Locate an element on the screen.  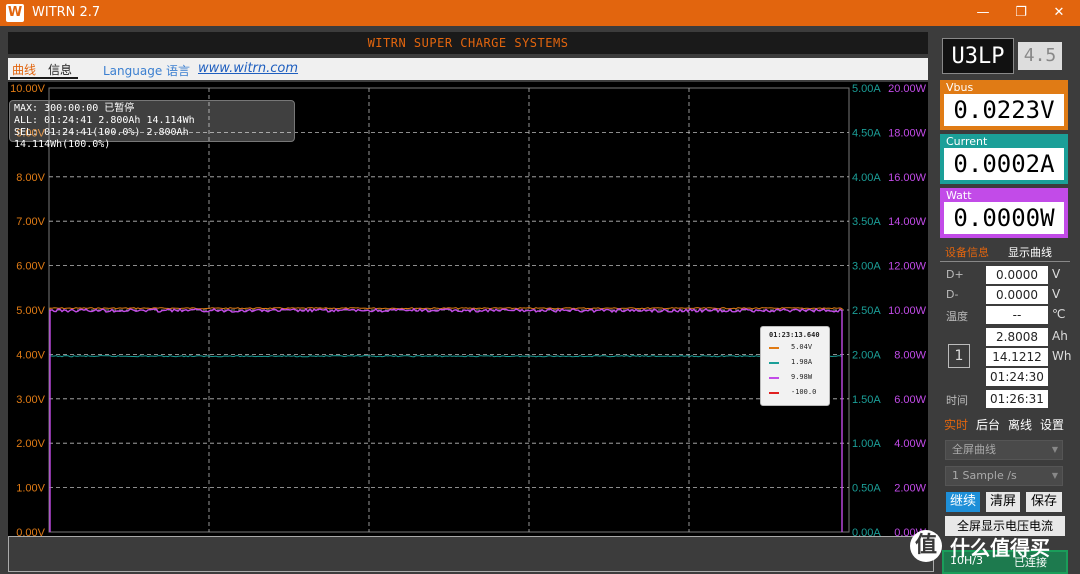
power-tick-label: 10.00W is located at coordinates (907, 311).